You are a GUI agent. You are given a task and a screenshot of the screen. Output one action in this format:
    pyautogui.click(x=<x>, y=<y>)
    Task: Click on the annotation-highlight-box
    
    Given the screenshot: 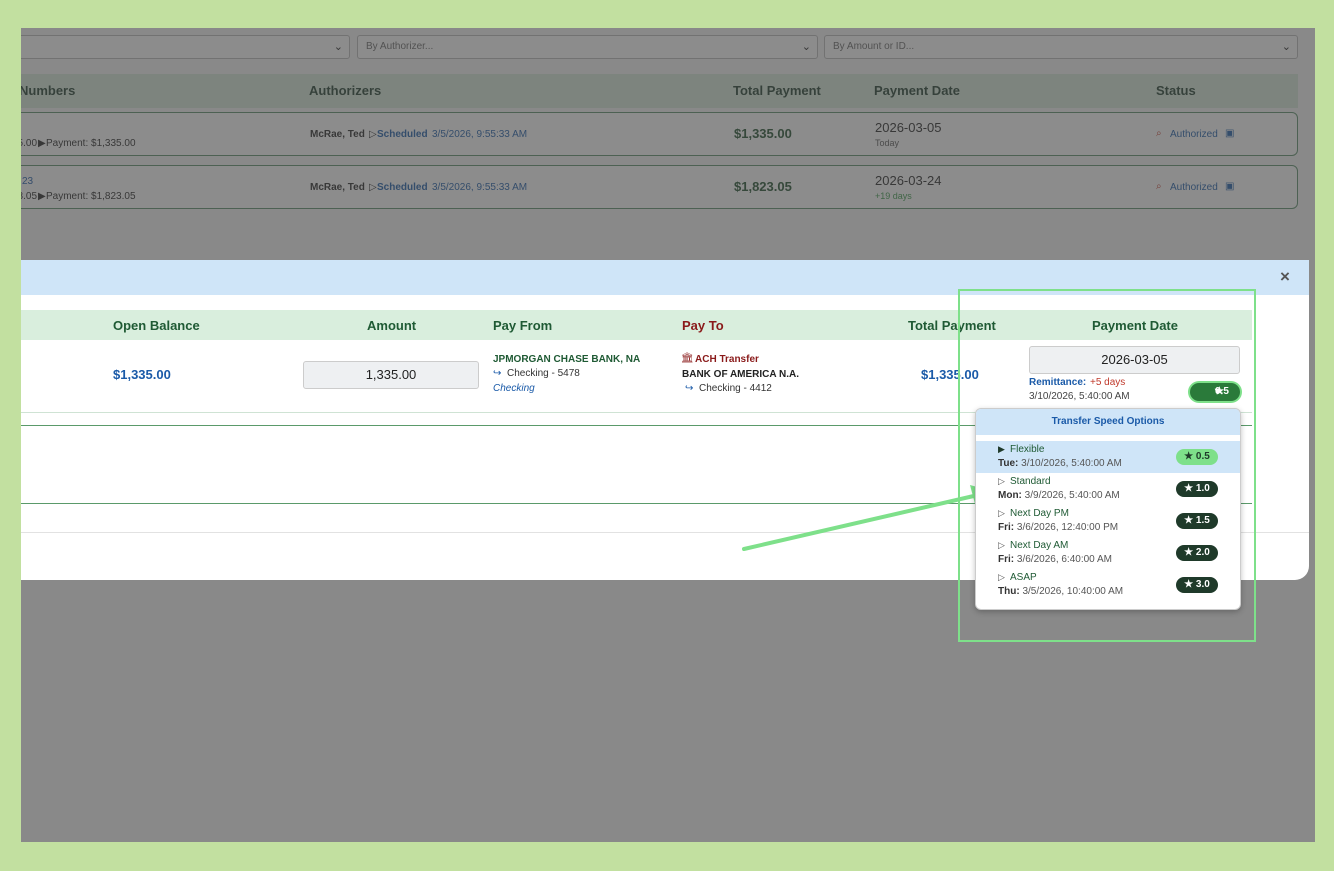 What is the action you would take?
    pyautogui.click(x=1107, y=465)
    